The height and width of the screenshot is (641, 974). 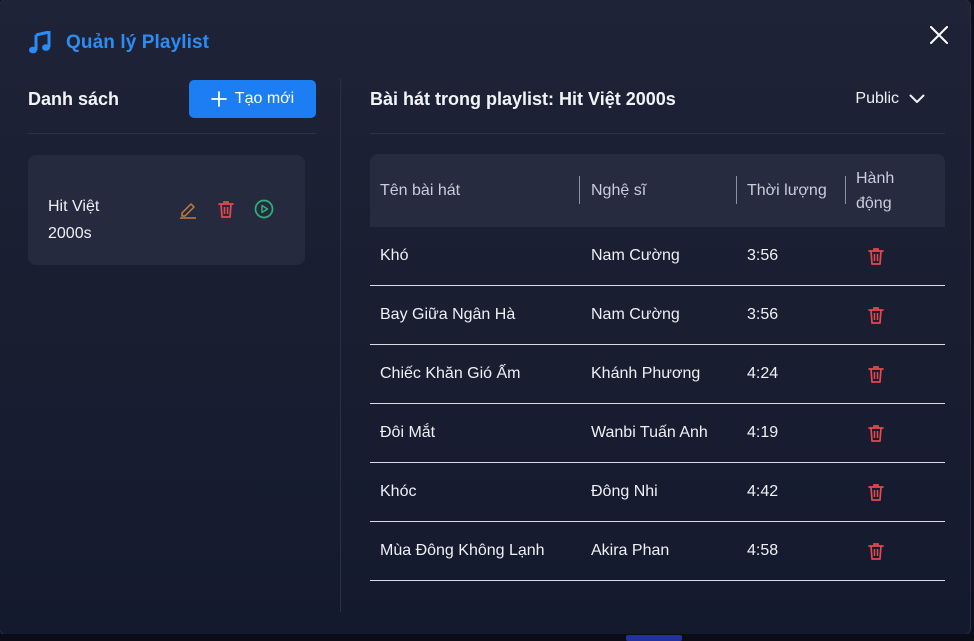 What do you see at coordinates (523, 98) in the screenshot?
I see `songs-panel-title: Bài hát trong playlist: Hit Việt 2000s` at bounding box center [523, 98].